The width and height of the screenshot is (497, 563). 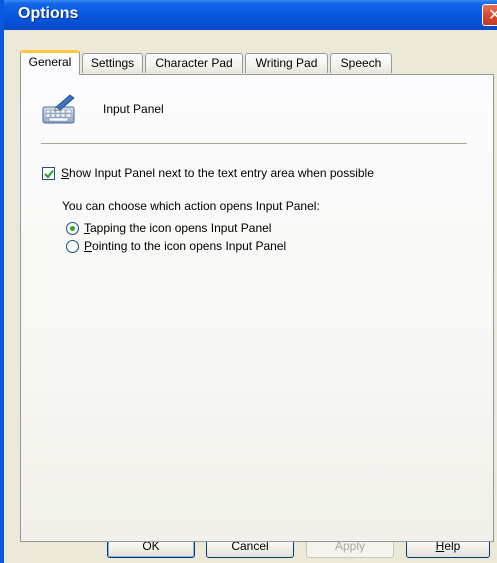 What do you see at coordinates (88, 246) in the screenshot?
I see `accel-key: P` at bounding box center [88, 246].